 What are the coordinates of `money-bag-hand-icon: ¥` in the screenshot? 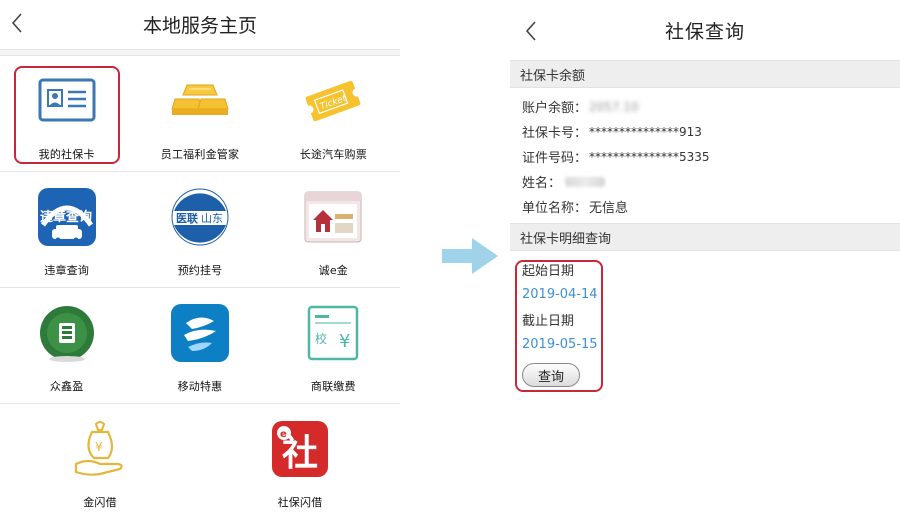 It's located at (100, 449).